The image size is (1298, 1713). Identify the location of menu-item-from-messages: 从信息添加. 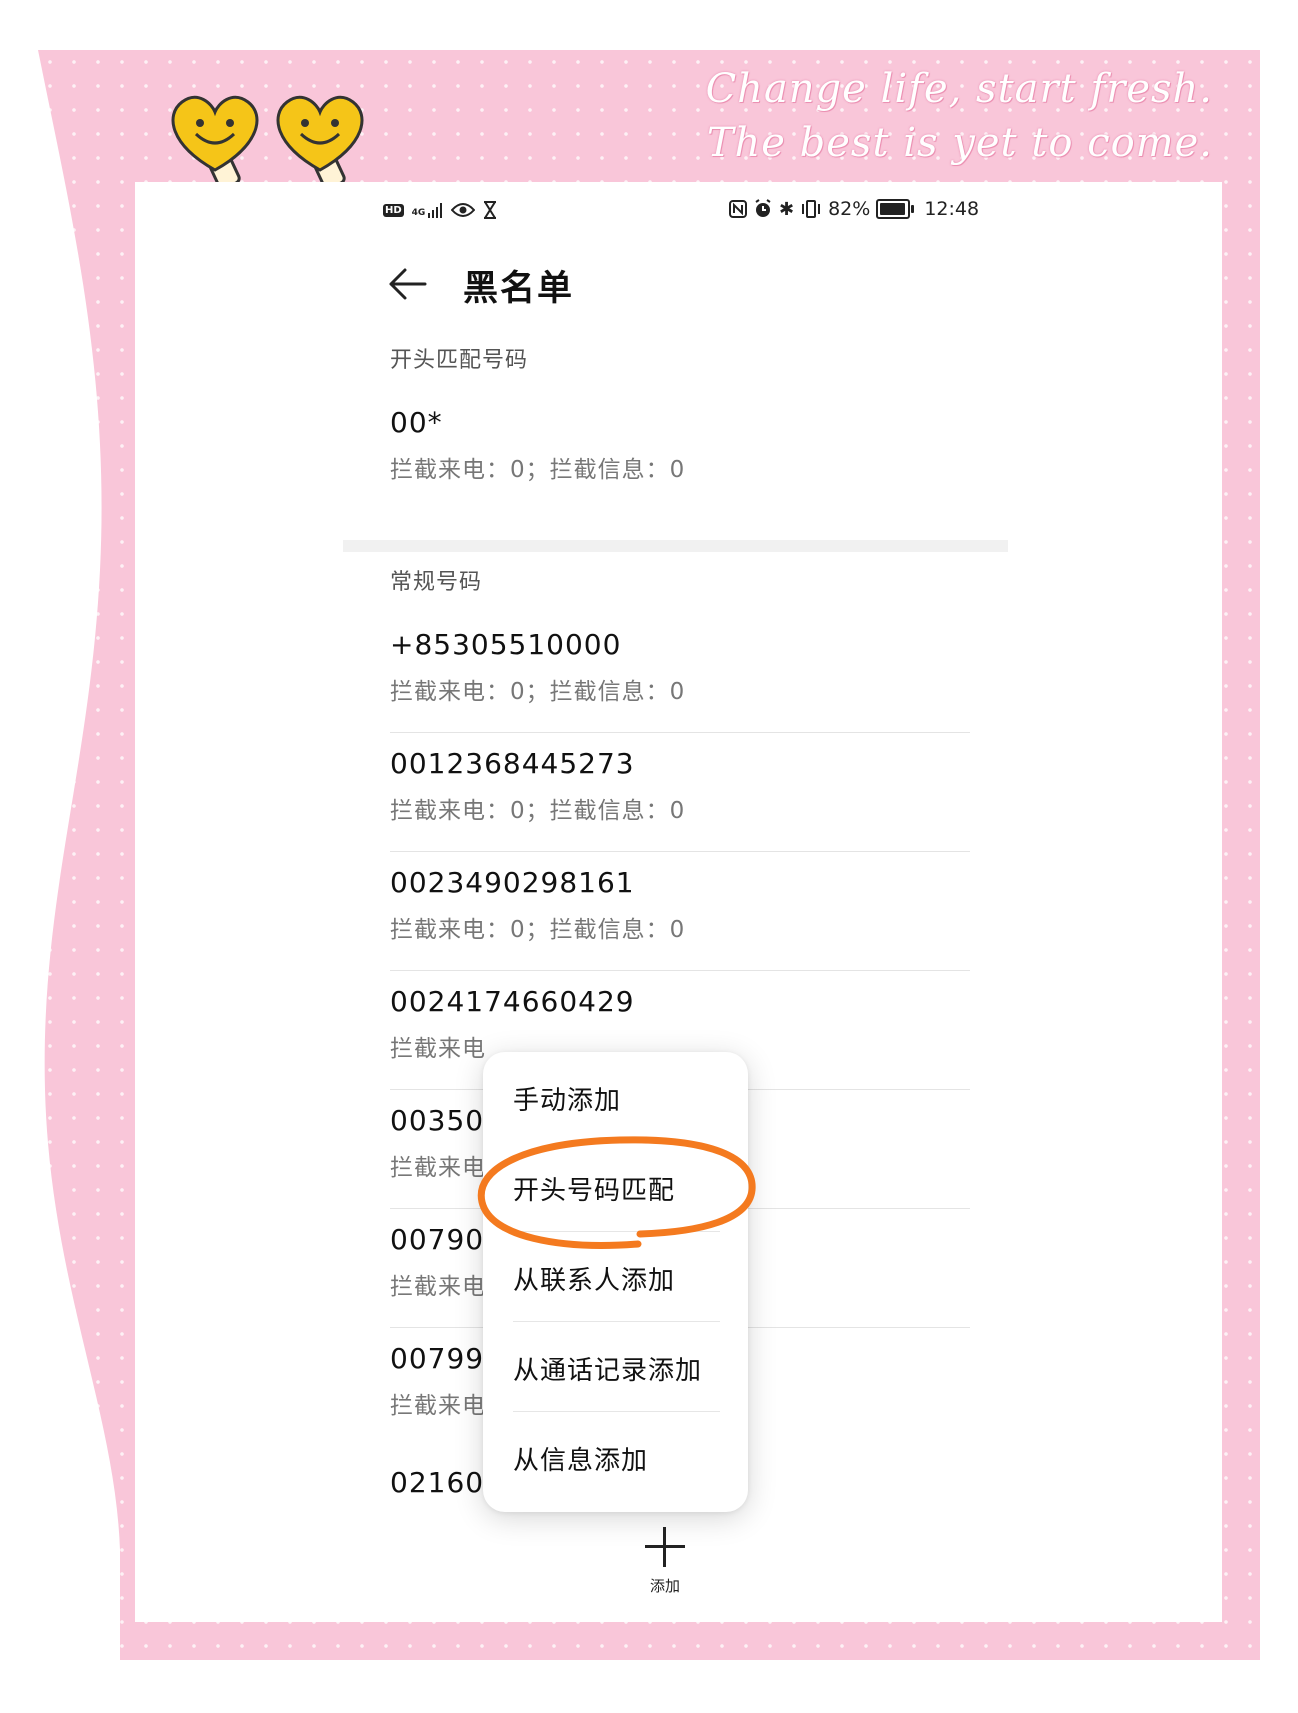
(616, 1457).